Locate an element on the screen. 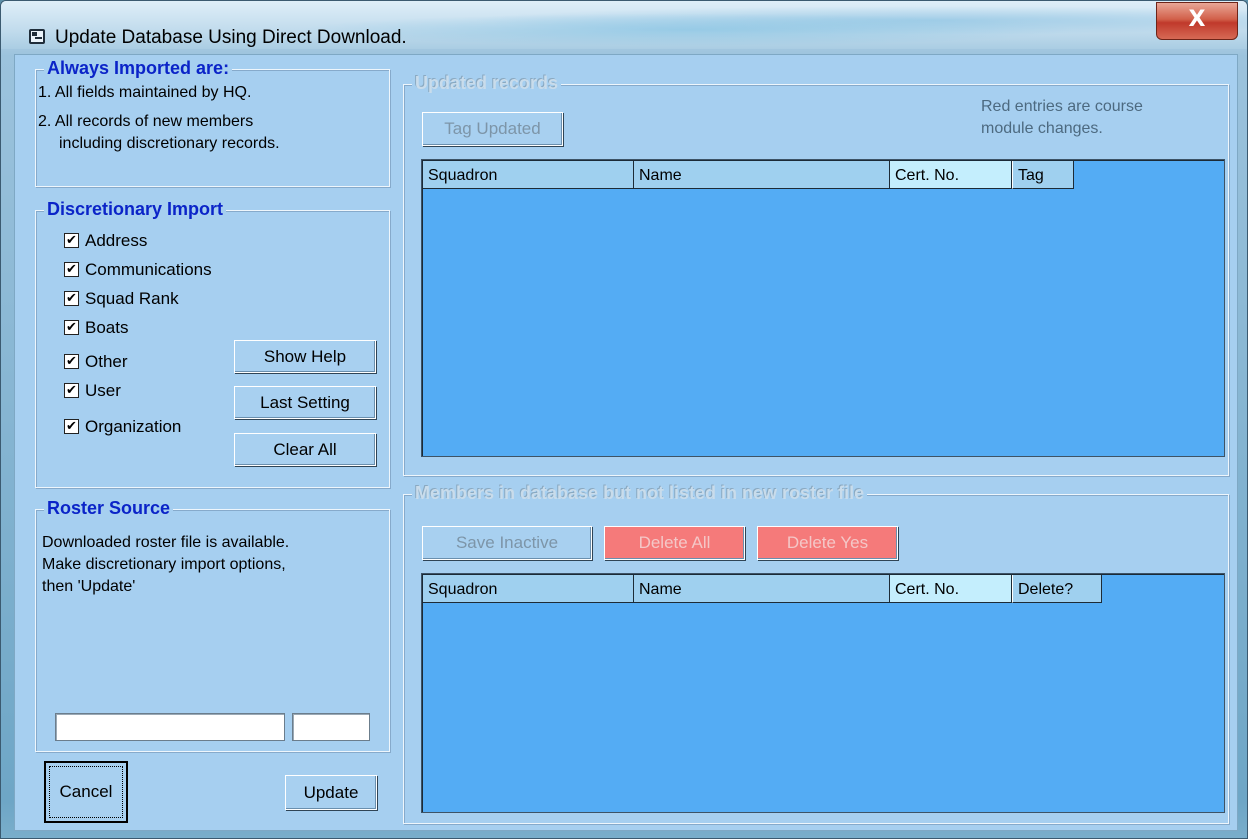  checkbox-label: Organization is located at coordinates (133, 426).